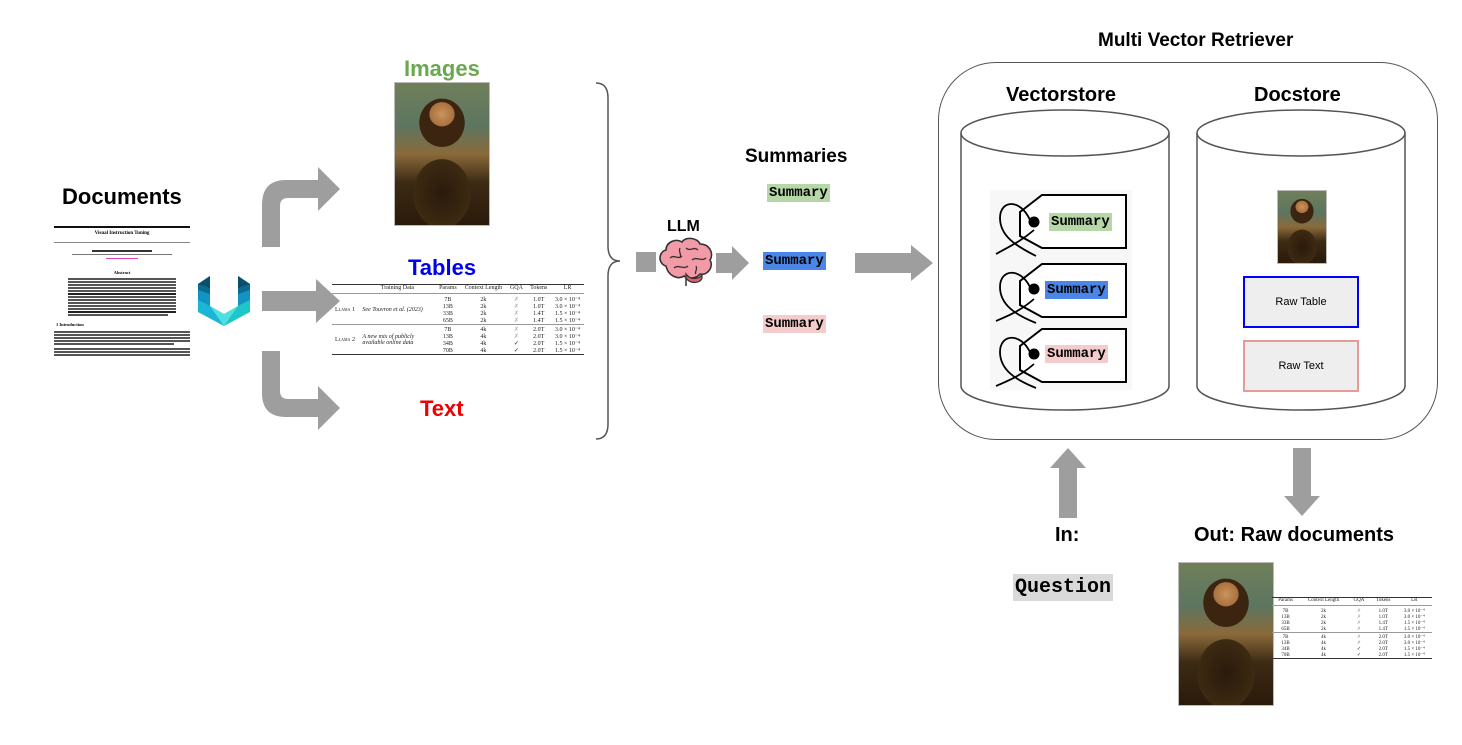 Image resolution: width=1462 pixels, height=745 pixels. I want to click on images-label: Images, so click(442, 68).